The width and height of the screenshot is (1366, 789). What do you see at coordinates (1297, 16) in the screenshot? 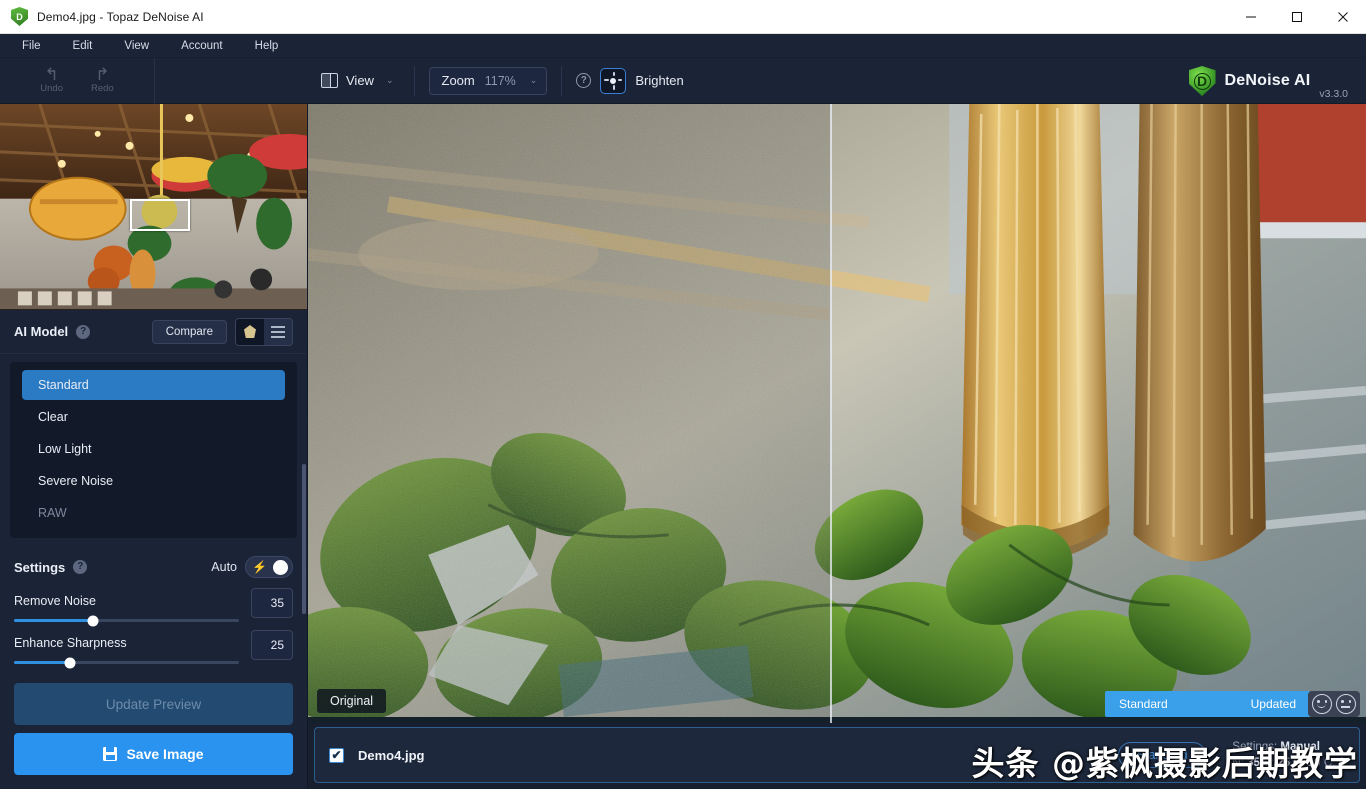
I see `maximize-button` at bounding box center [1297, 16].